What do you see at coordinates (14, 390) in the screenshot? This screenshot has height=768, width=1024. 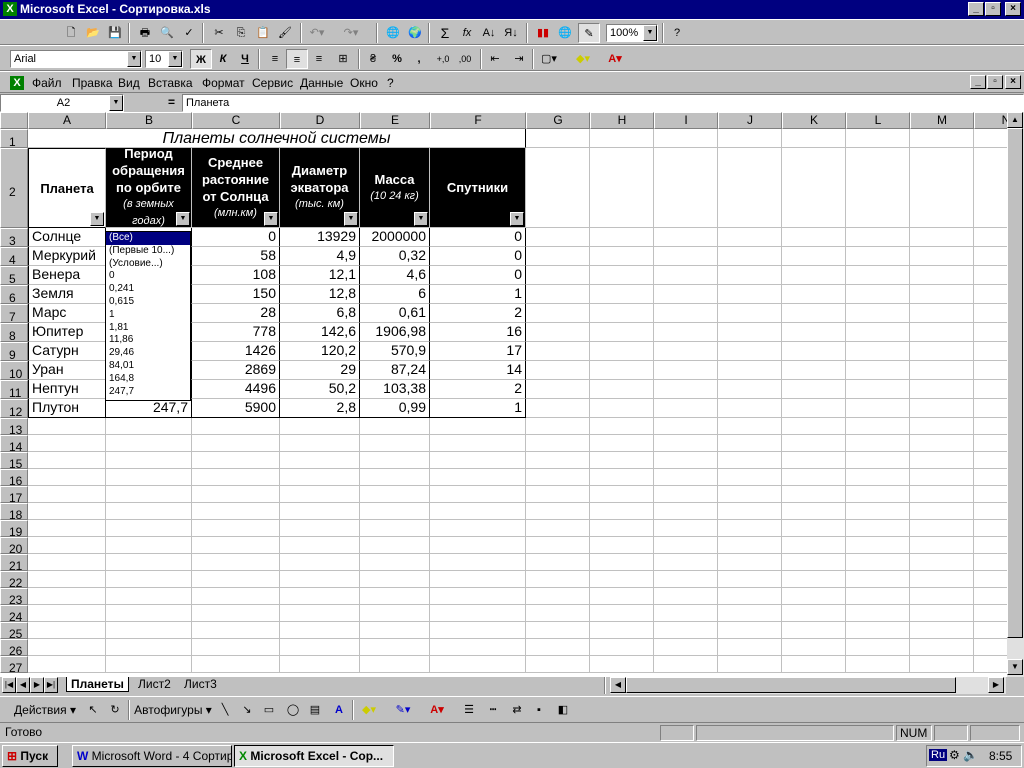 I see `row-header-11: 11` at bounding box center [14, 390].